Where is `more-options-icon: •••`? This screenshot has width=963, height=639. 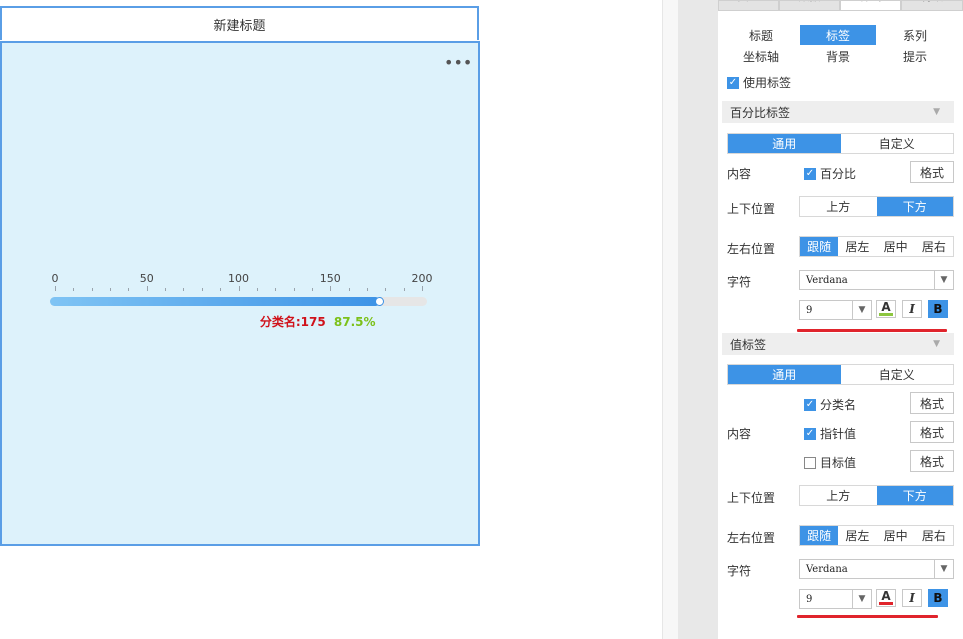
more-options-icon: ••• is located at coordinates (458, 63).